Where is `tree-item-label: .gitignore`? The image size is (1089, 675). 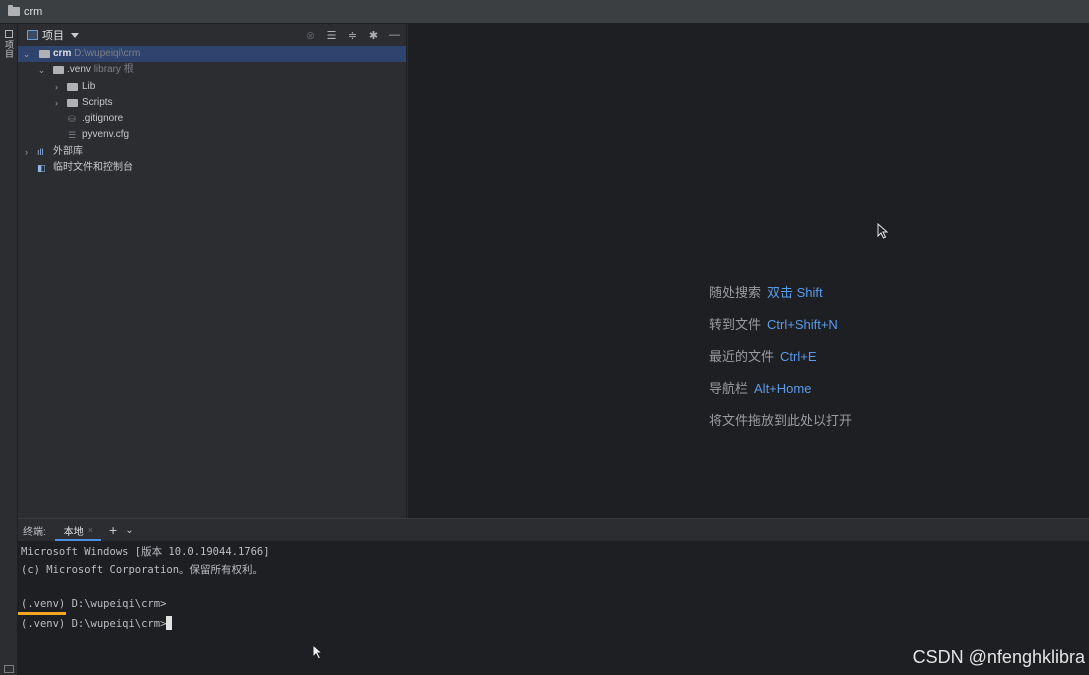 tree-item-label: .gitignore is located at coordinates (103, 119).